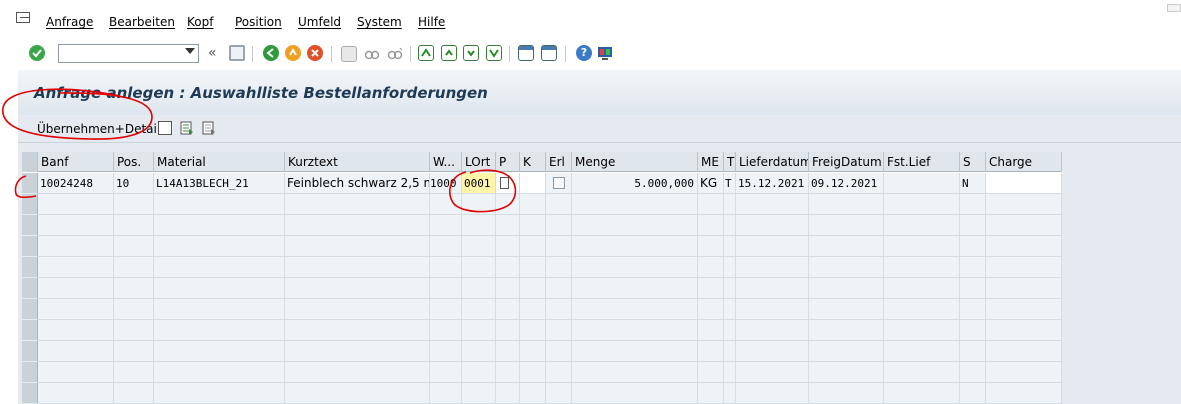 The image size is (1181, 404). What do you see at coordinates (379, 22) in the screenshot?
I see `menu-system: System` at bounding box center [379, 22].